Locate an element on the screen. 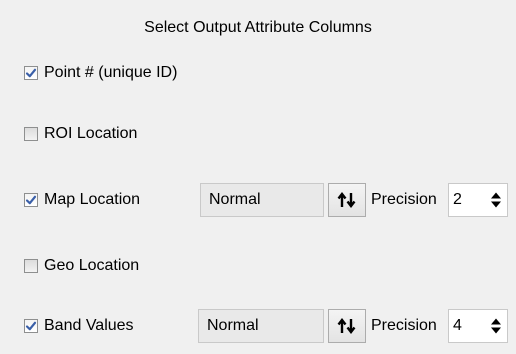 The image size is (516, 354). roi-location-checkbox: ROI Location is located at coordinates (80, 134).